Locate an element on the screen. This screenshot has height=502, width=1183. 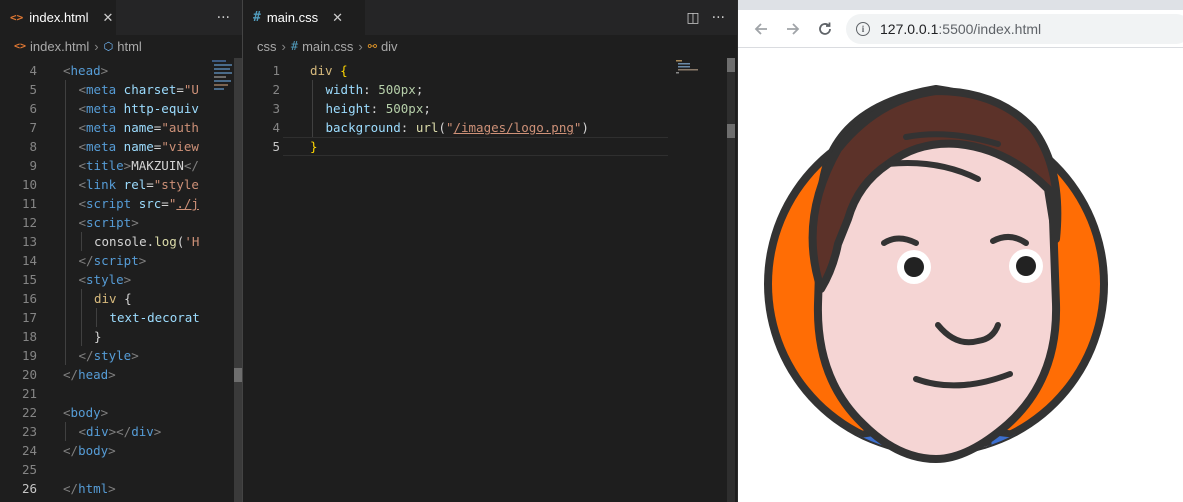
breadcrumb: <> index.html › ⬡ html is located at coordinates (121, 46).